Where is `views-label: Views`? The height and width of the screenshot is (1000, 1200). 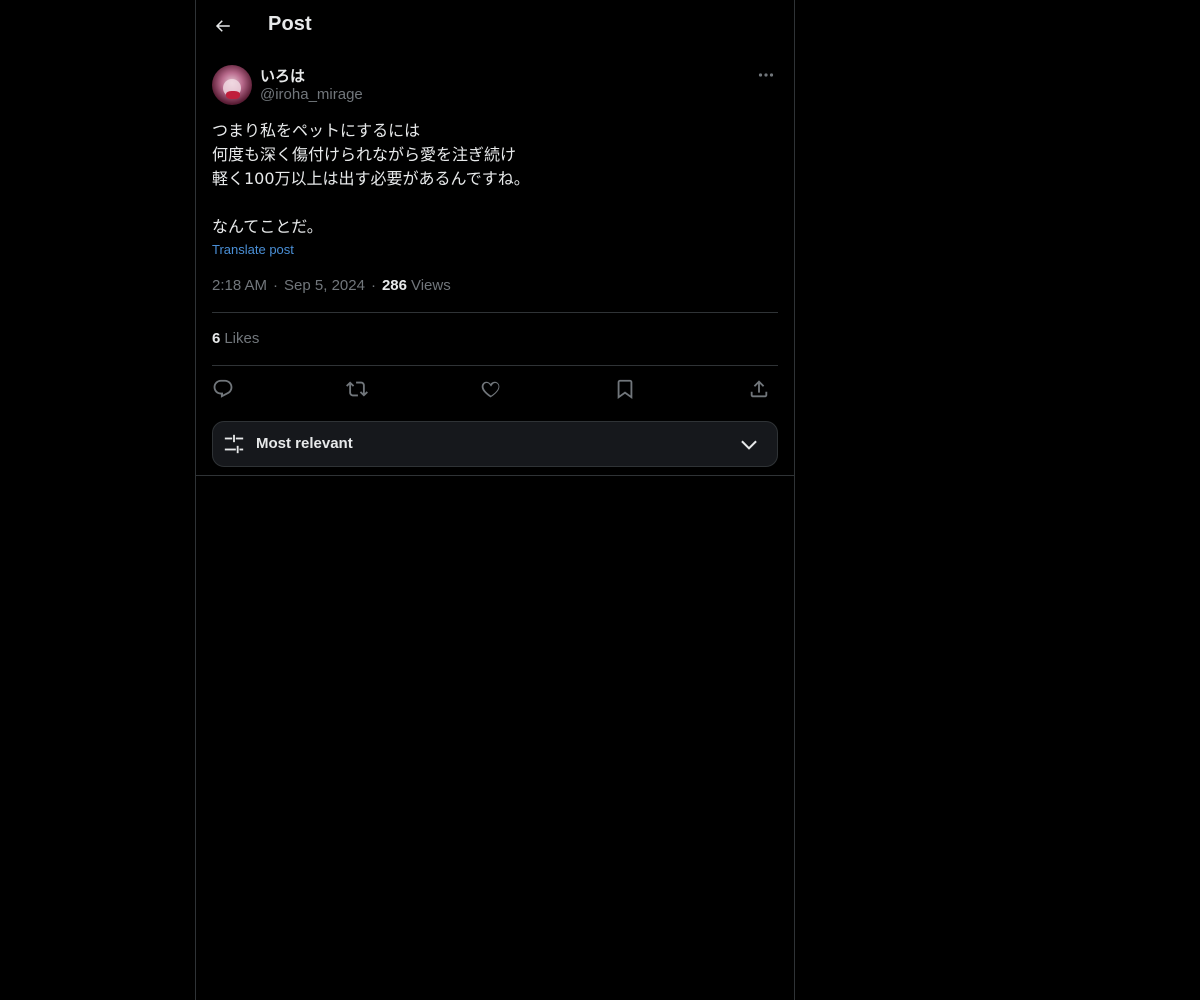
views-label: Views is located at coordinates (430, 285).